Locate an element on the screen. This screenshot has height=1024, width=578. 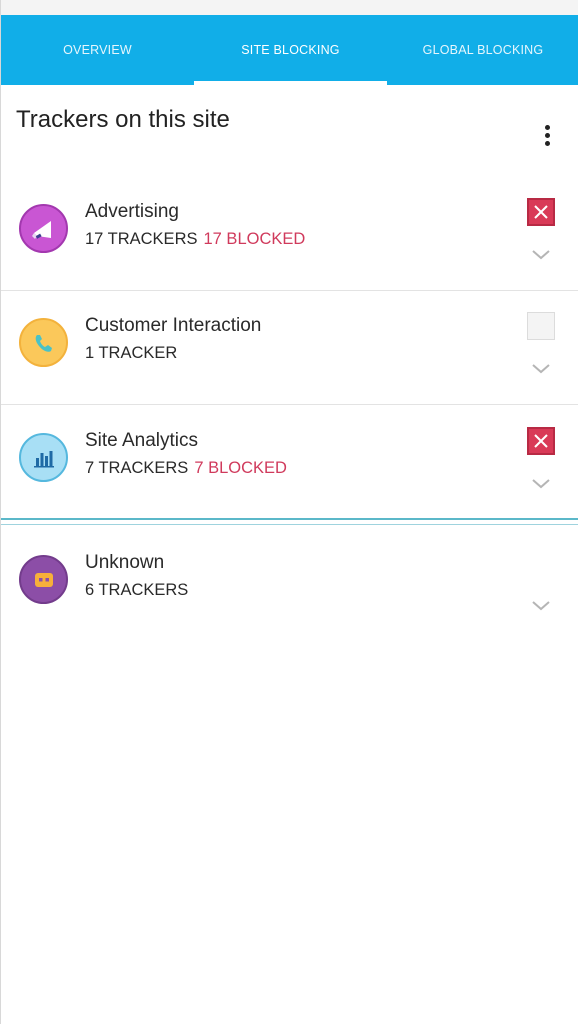
overflow-menu-button is located at coordinates (547, 135).